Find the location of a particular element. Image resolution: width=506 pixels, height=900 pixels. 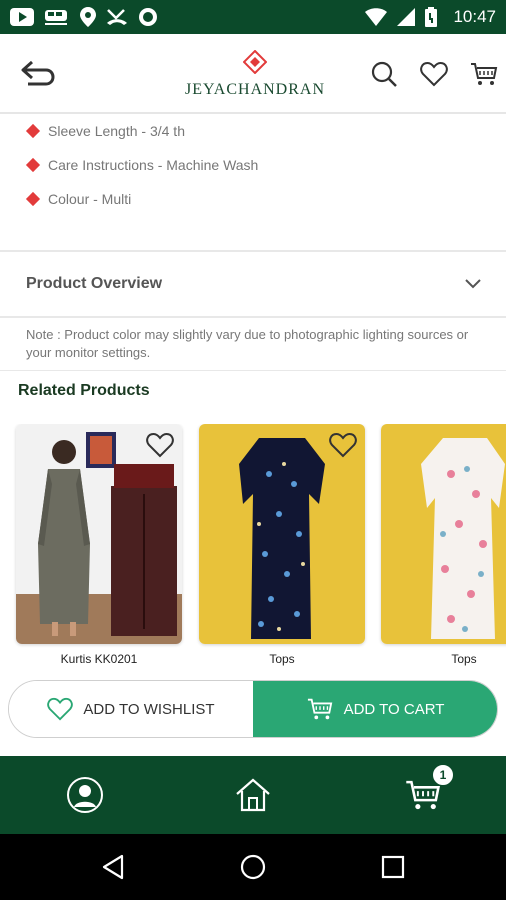

profile-icon is located at coordinates (85, 795).